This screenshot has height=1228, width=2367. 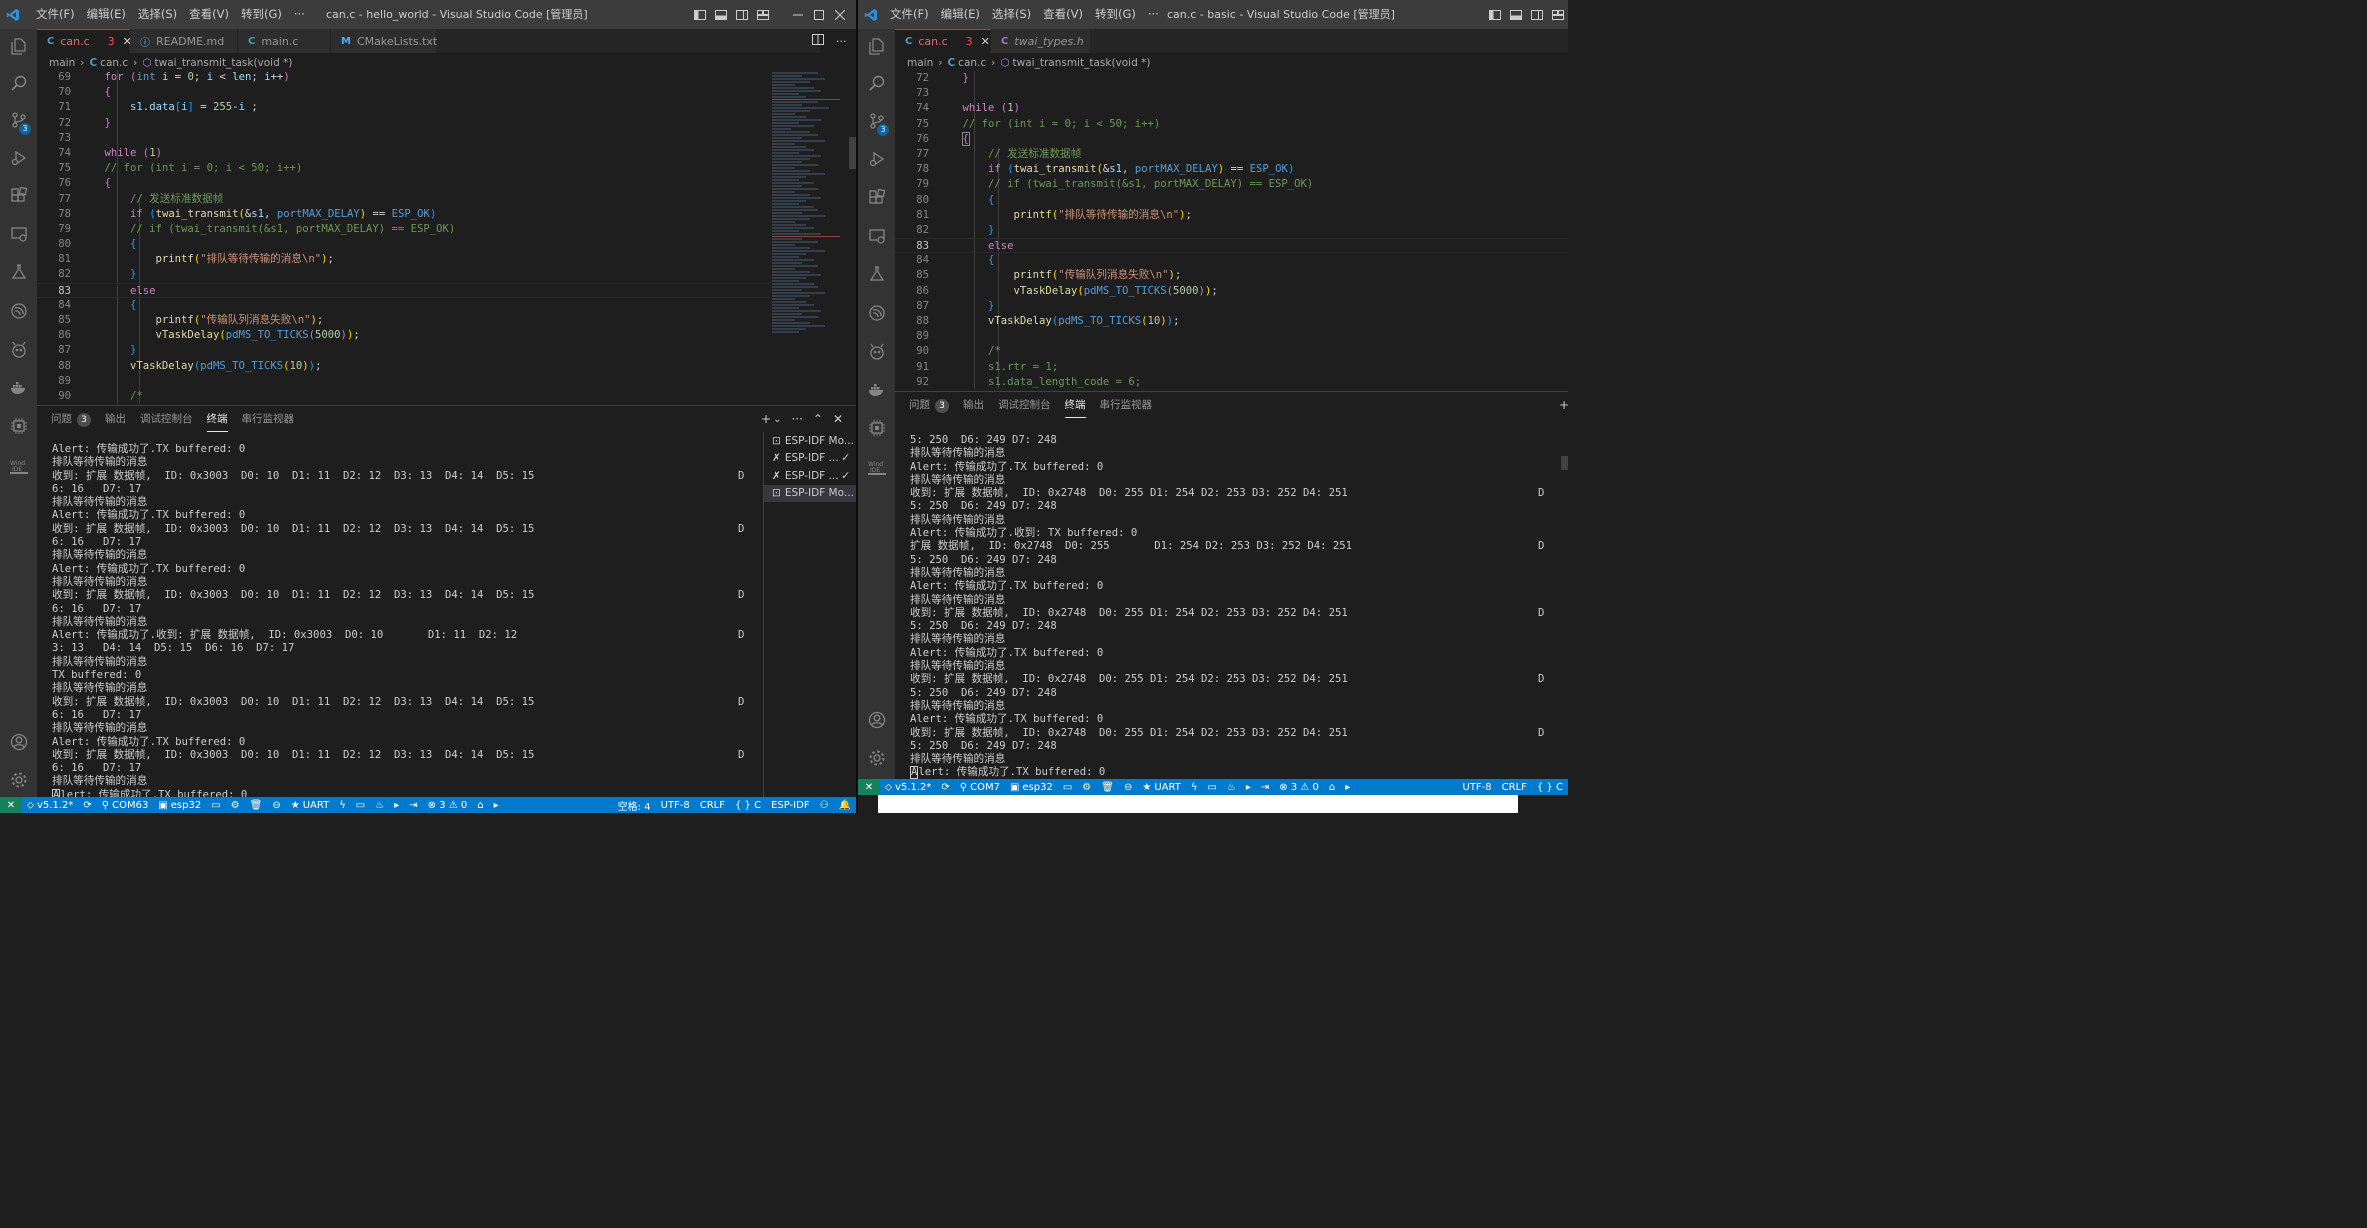 What do you see at coordinates (1041, 41) in the screenshot?
I see `tab-twai-types-h: C twai_types.h` at bounding box center [1041, 41].